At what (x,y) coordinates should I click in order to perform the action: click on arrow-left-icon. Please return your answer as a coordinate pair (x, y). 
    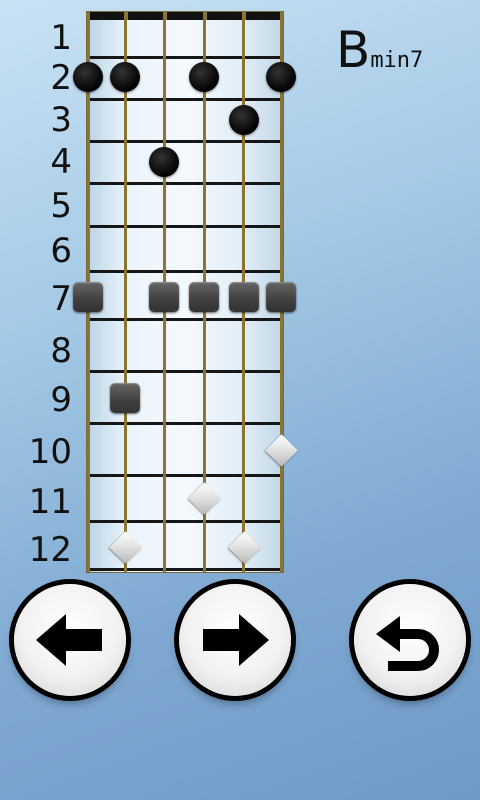
    Looking at the image, I should click on (69, 640).